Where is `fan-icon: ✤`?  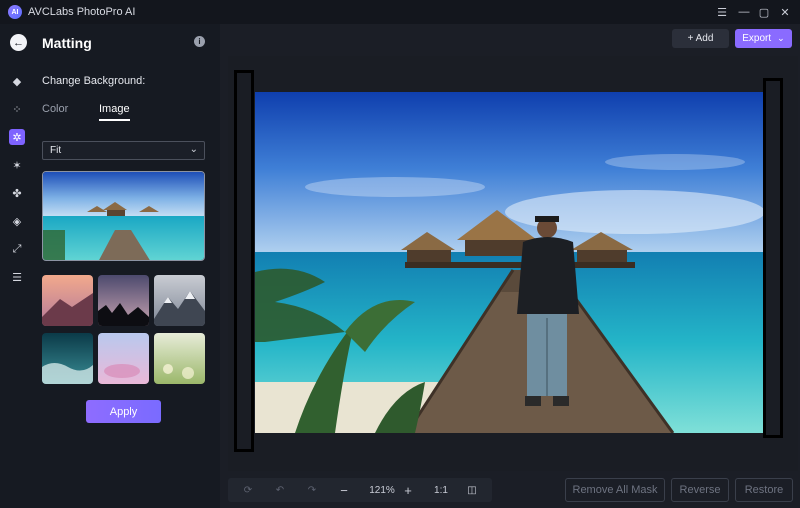
fan-icon: ✤ is located at coordinates (17, 193).